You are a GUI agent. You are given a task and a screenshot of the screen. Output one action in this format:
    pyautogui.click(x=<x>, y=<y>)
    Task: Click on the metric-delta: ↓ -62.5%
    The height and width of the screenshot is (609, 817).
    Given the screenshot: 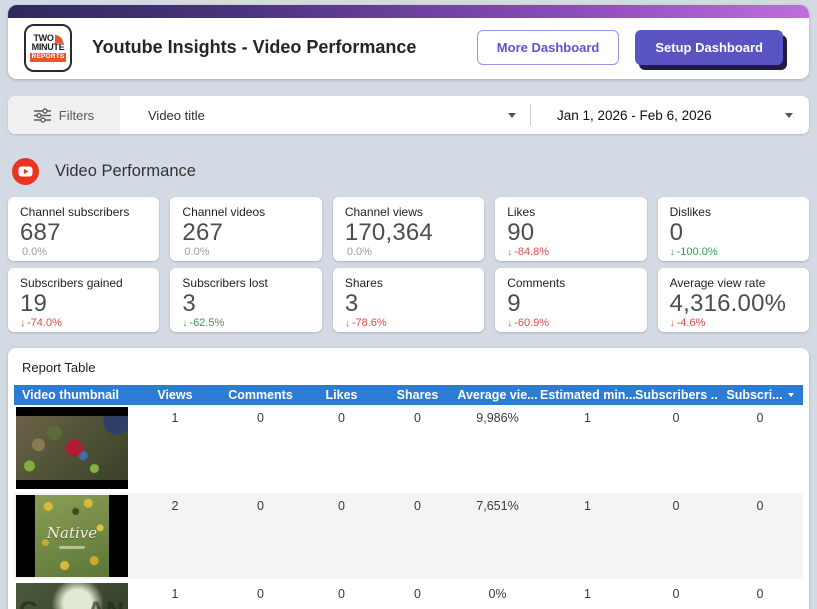 What is the action you would take?
    pyautogui.click(x=245, y=323)
    